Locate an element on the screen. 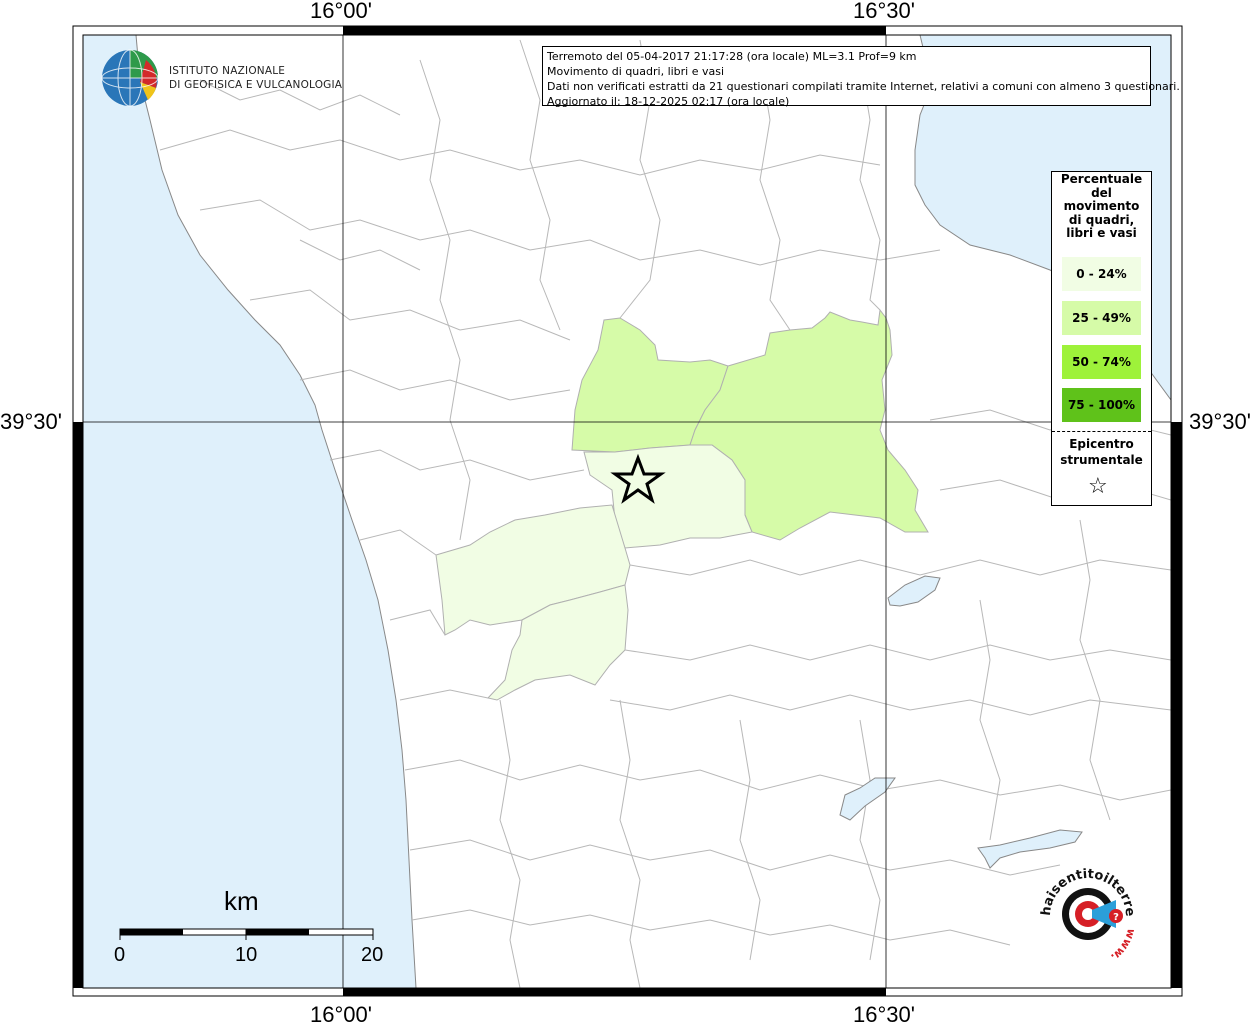 The width and height of the screenshot is (1254, 1028). legend-class-50-74: 50 - 74% is located at coordinates (1101, 362).